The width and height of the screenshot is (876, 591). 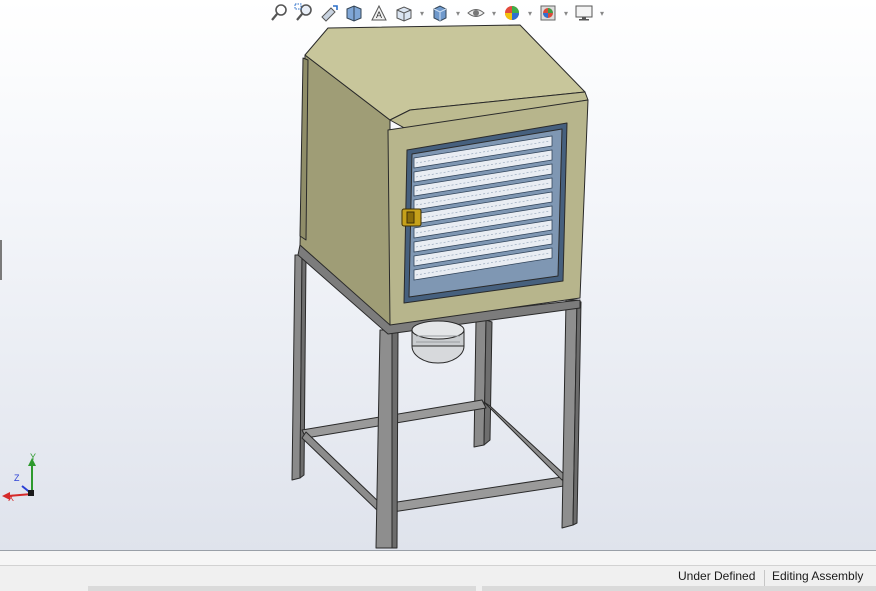 I want to click on status-separator, so click(x=764, y=578).